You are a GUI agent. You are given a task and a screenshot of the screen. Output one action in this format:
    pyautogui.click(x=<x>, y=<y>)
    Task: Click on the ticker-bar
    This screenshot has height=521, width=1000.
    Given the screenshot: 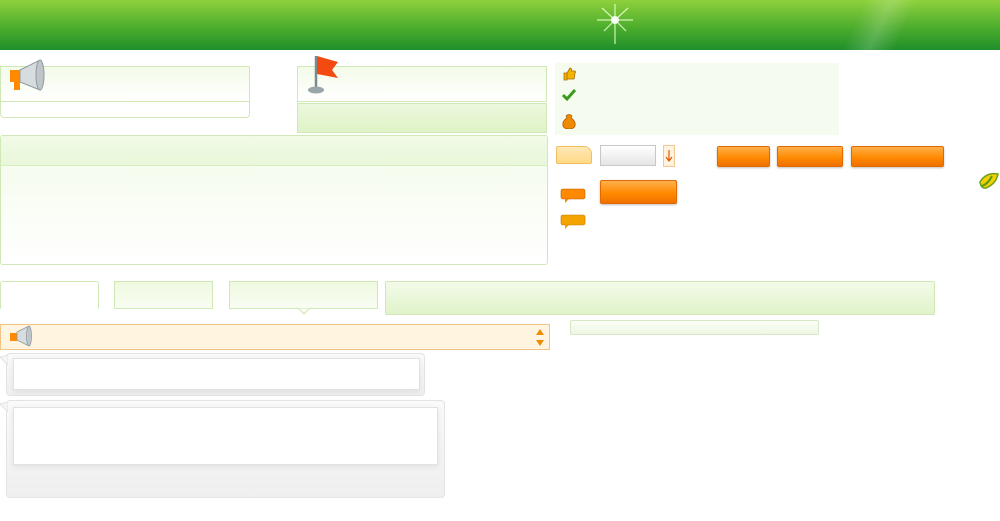 What is the action you would take?
    pyautogui.click(x=275, y=337)
    